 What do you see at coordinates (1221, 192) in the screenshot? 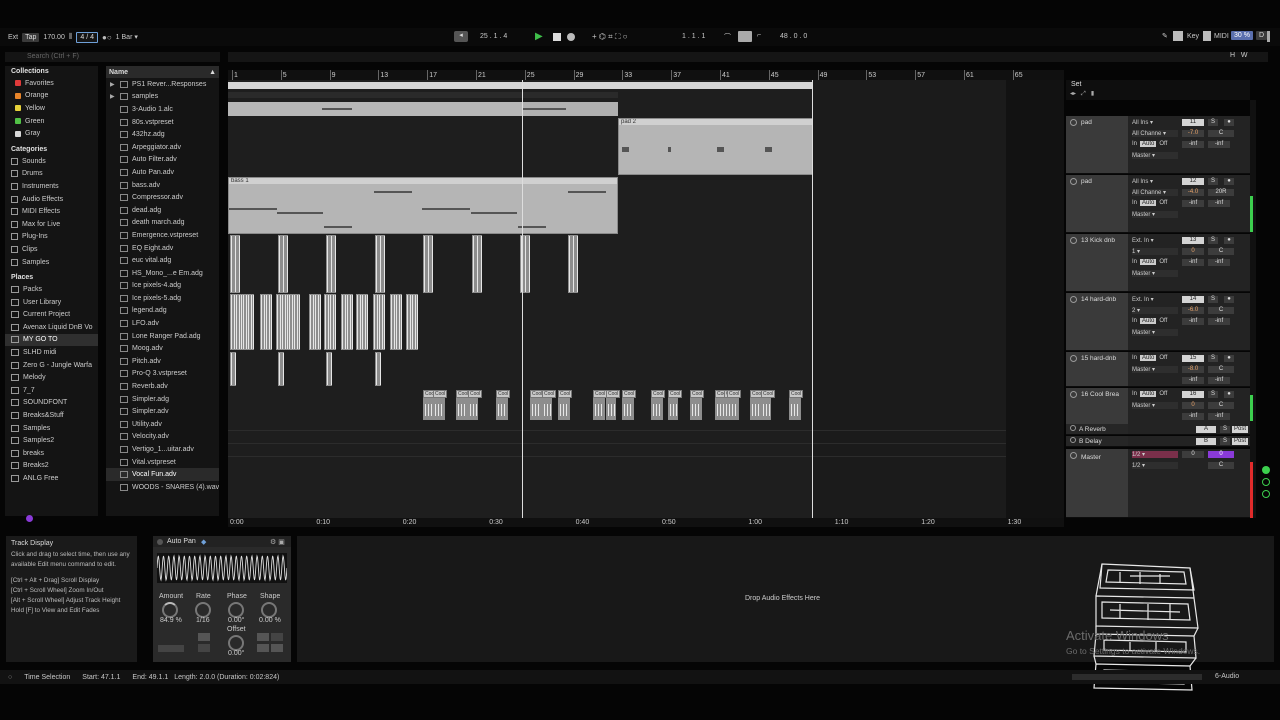
I see `pan-field: 20R` at bounding box center [1221, 192].